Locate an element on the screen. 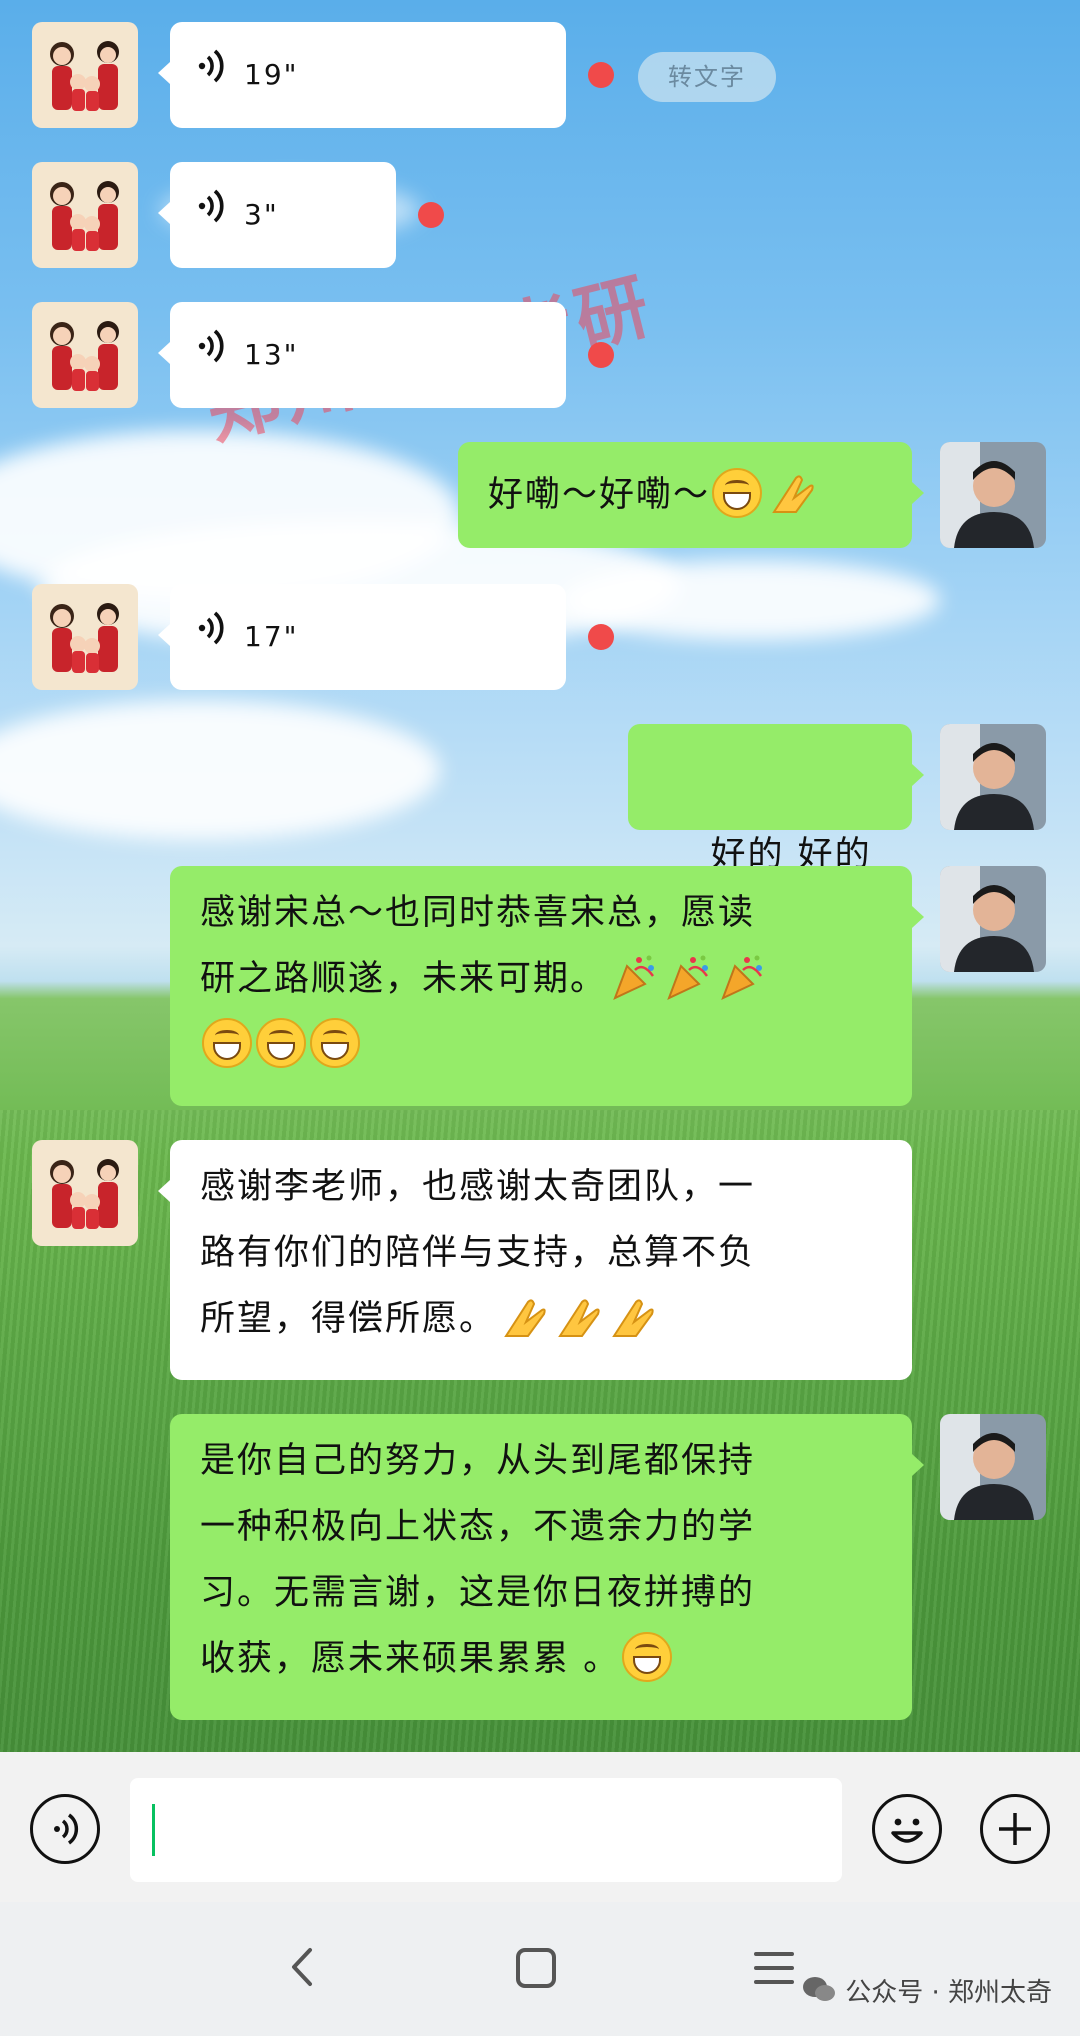  message-text: 好嘞～好嘞～ is located at coordinates (599, 495).